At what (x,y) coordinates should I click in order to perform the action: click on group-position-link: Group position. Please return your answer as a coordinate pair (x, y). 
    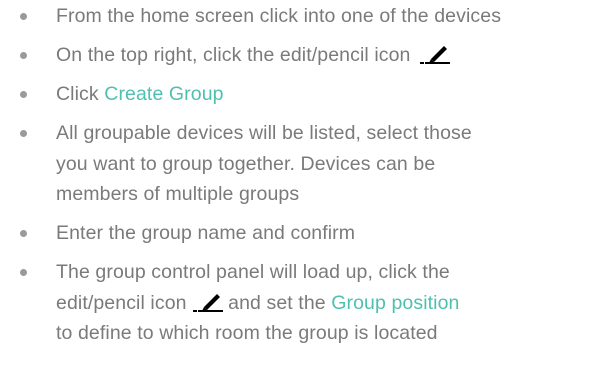
    Looking at the image, I should click on (395, 303).